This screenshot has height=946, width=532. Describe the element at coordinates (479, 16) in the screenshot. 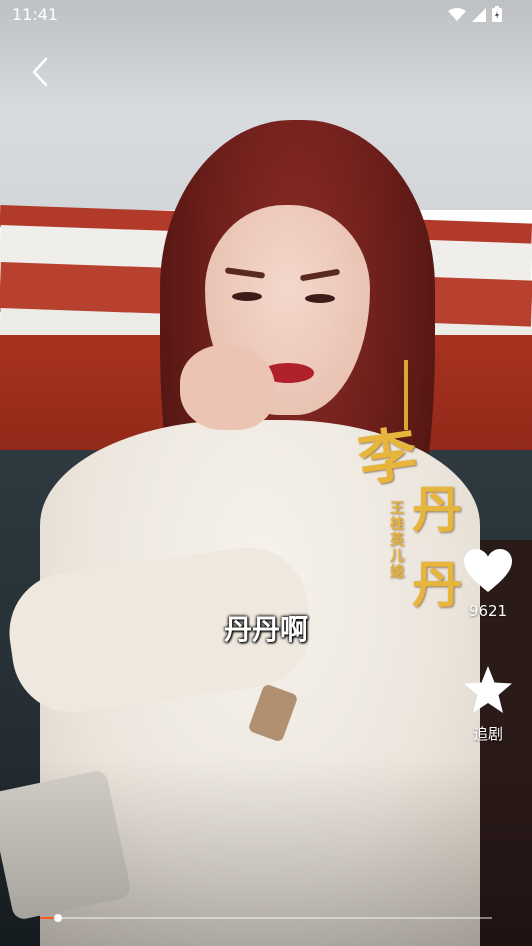

I see `signal-icon` at that location.